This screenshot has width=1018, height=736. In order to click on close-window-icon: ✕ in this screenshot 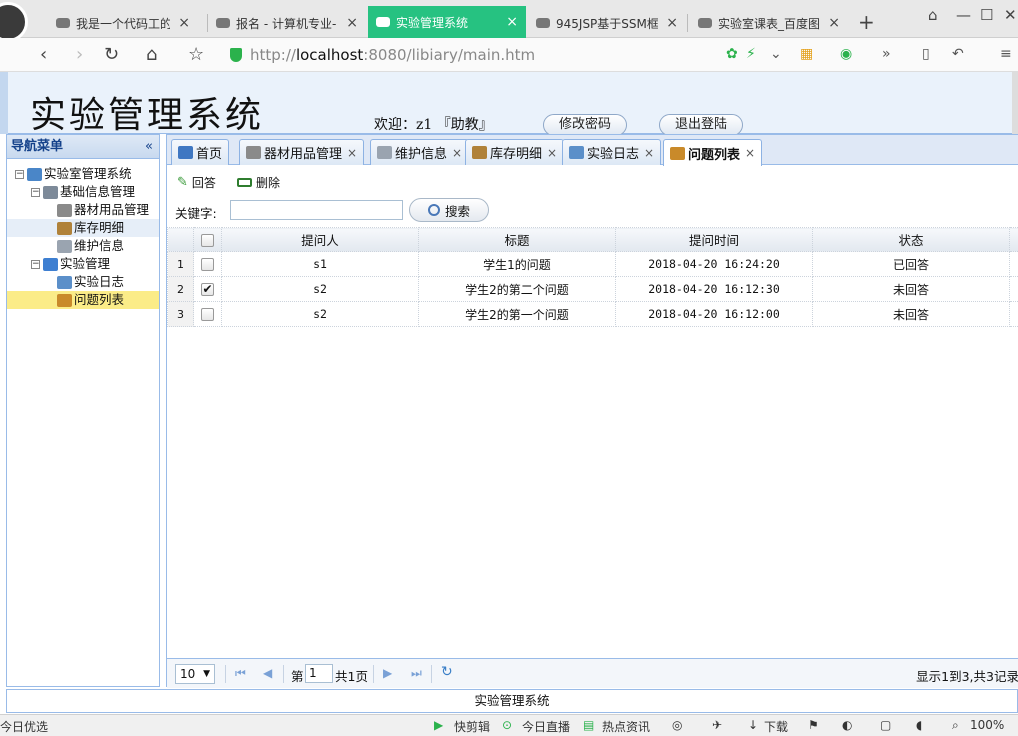, I will do `click(1010, 15)`.